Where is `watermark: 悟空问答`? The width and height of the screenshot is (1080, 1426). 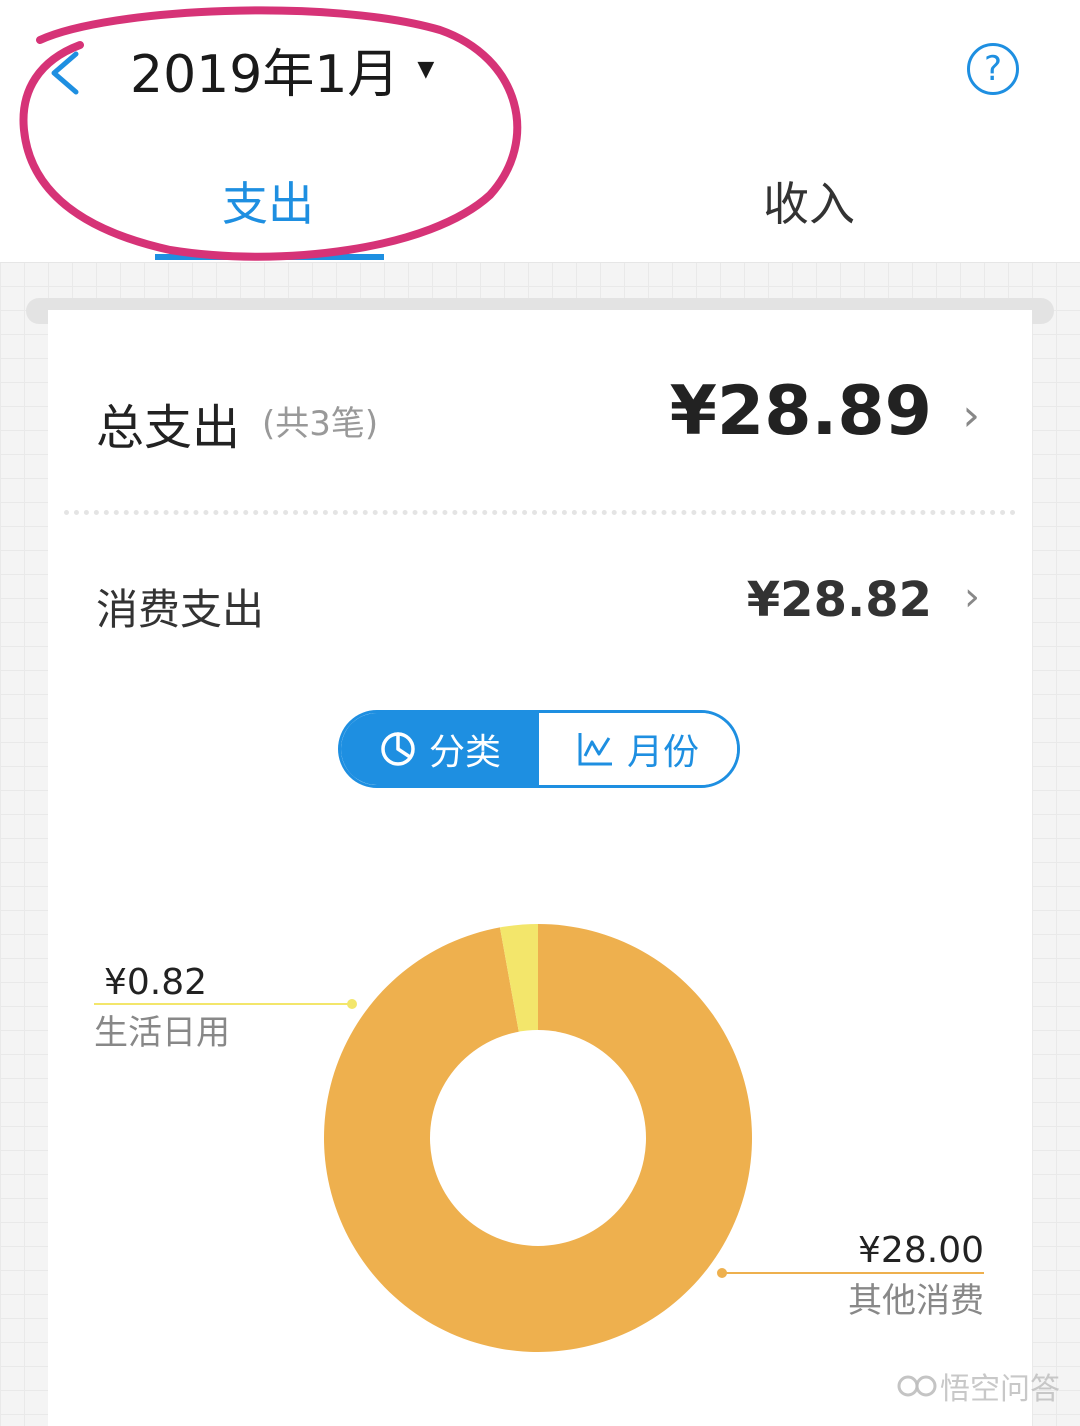 watermark: 悟空问答 is located at coordinates (978, 1386).